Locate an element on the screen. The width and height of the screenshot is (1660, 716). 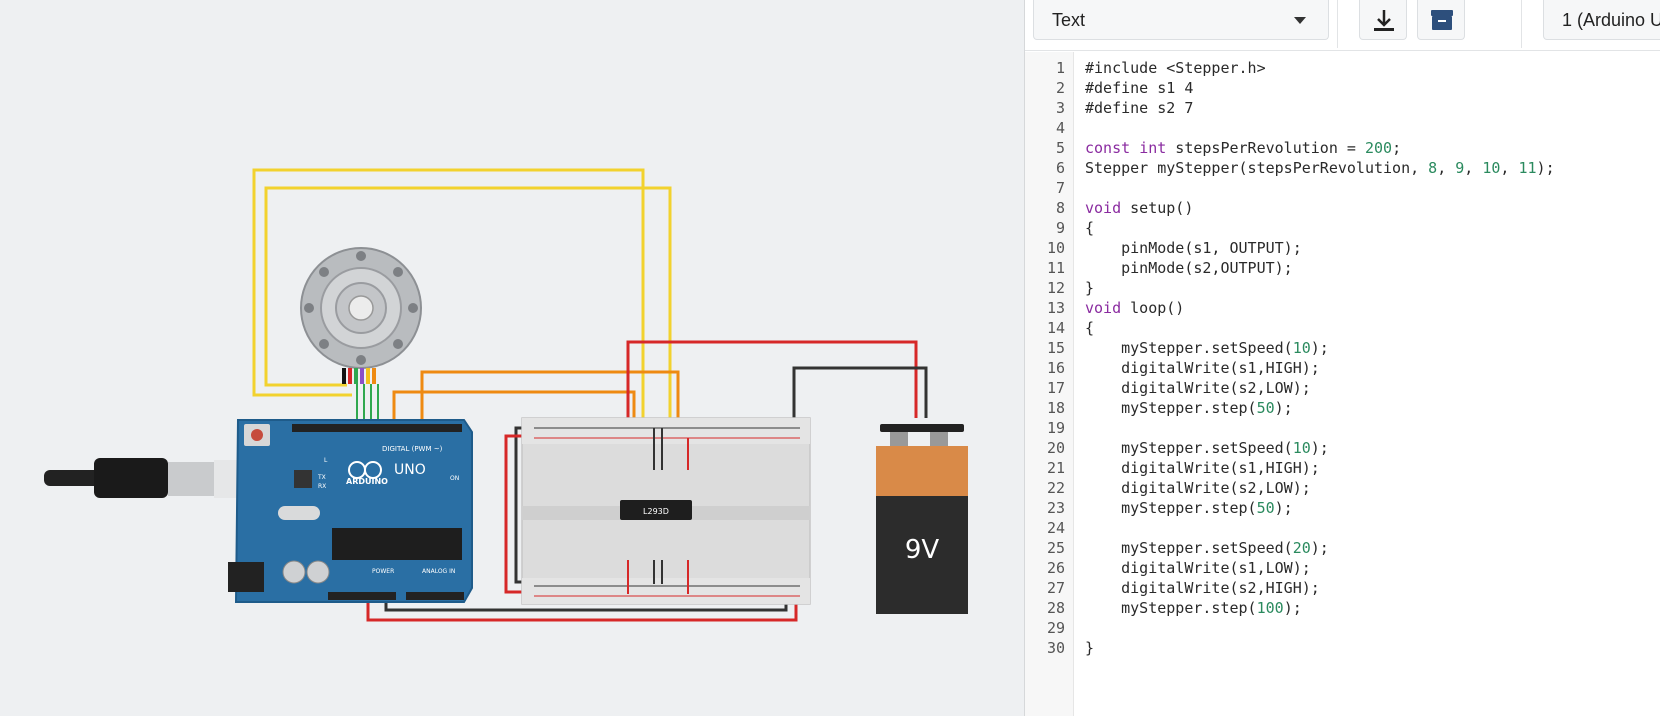
breadboard: L293D is located at coordinates (666, 511).